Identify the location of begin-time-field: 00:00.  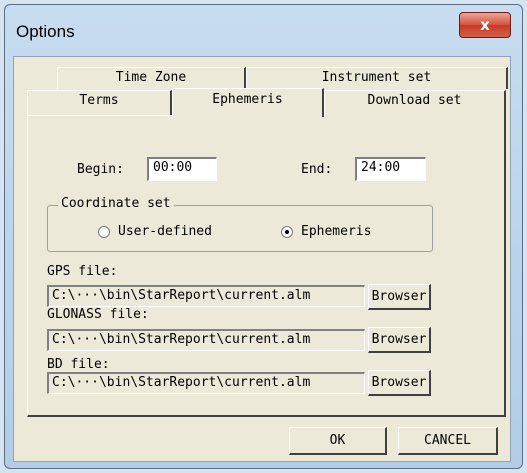
(182, 169).